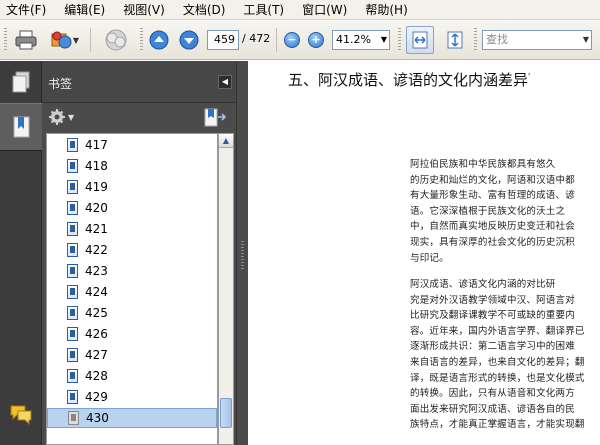  I want to click on zoom-level-select: 41.2% ▼, so click(361, 40).